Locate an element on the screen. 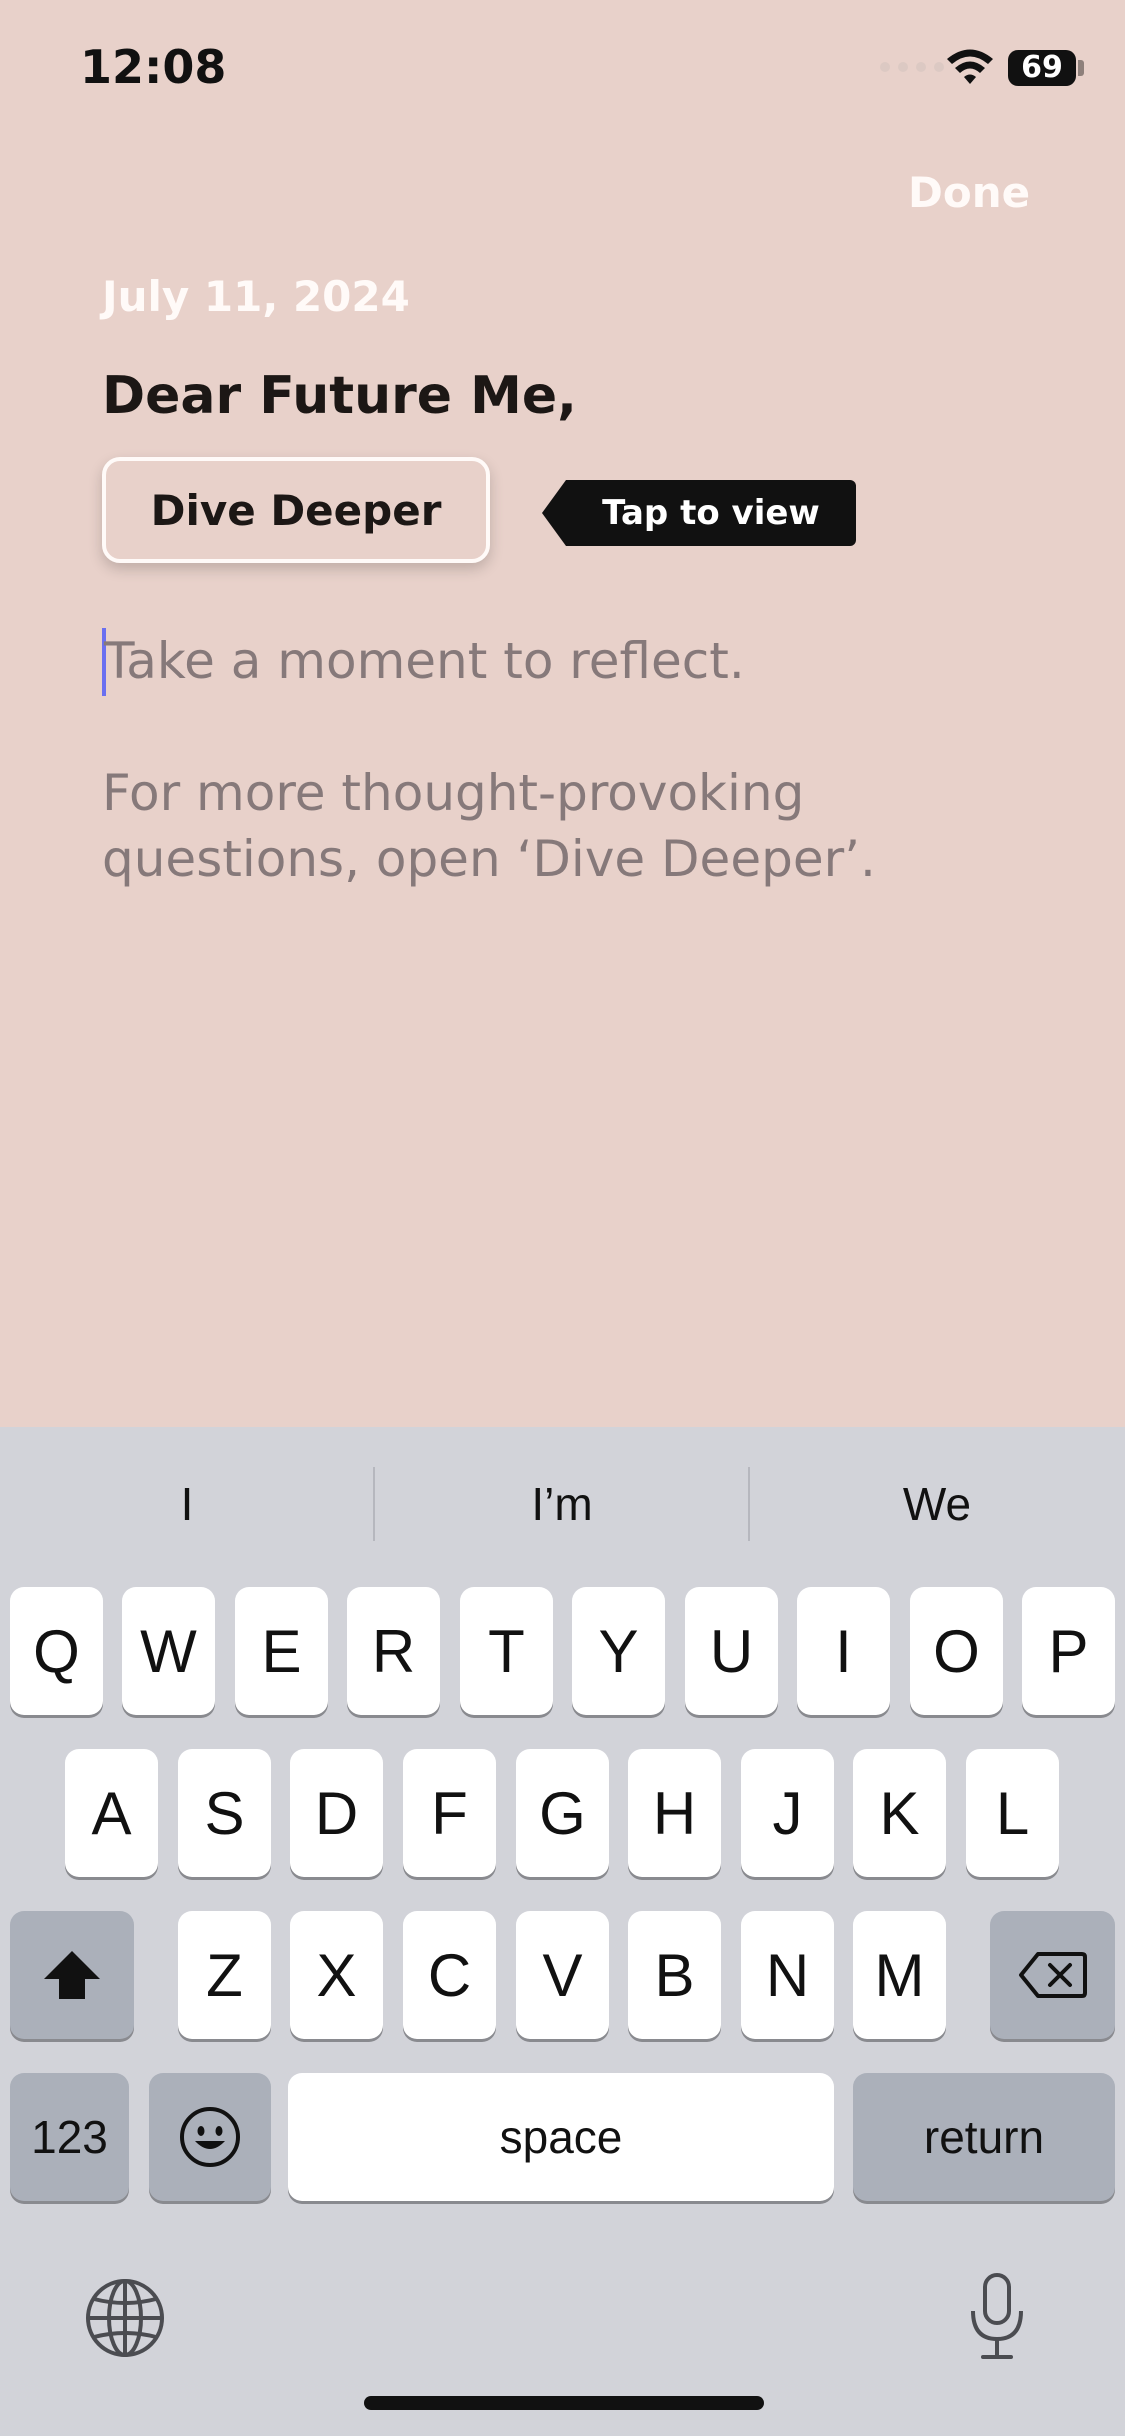 Image resolution: width=1125 pixels, height=2436 pixels. key-y: Y is located at coordinates (618, 1651).